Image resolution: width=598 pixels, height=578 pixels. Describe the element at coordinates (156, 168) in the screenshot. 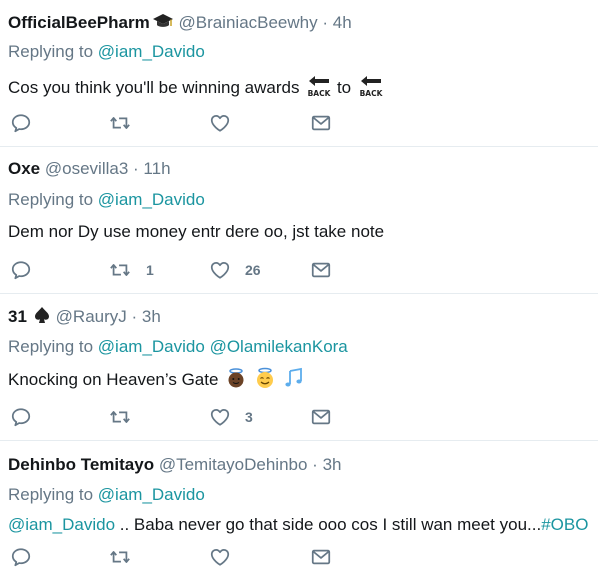

I see `timestamp: 11h` at that location.